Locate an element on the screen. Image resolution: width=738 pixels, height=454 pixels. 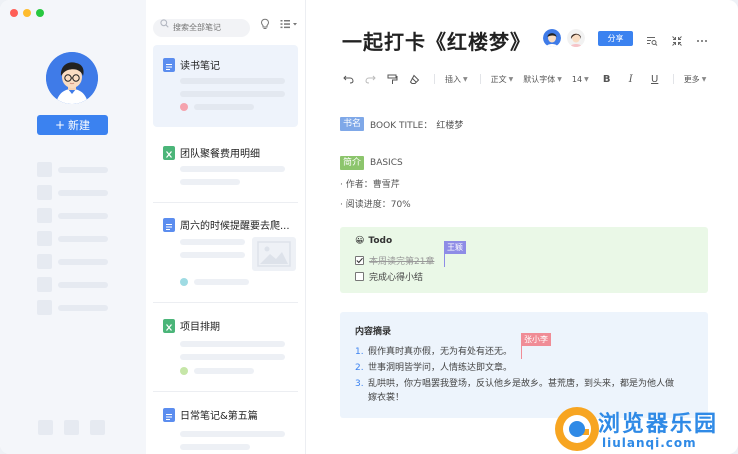
insert-dropdown: 插入 ▼ is located at coordinates (456, 79).